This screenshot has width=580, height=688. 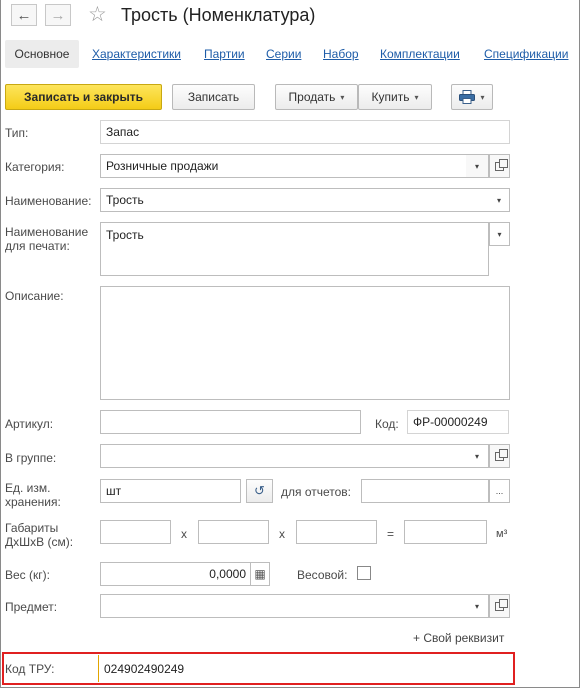 What do you see at coordinates (224, 54) in the screenshot?
I see `tab-batches: Партии` at bounding box center [224, 54].